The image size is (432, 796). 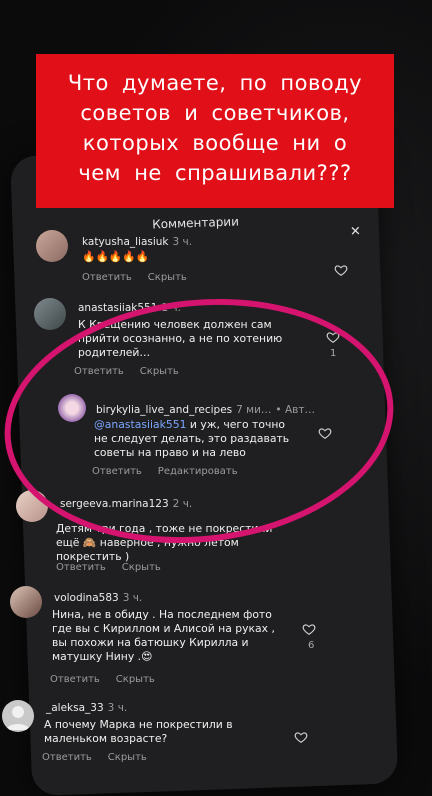 I want to click on banner-line: которых вообще ни о, so click(x=215, y=143).